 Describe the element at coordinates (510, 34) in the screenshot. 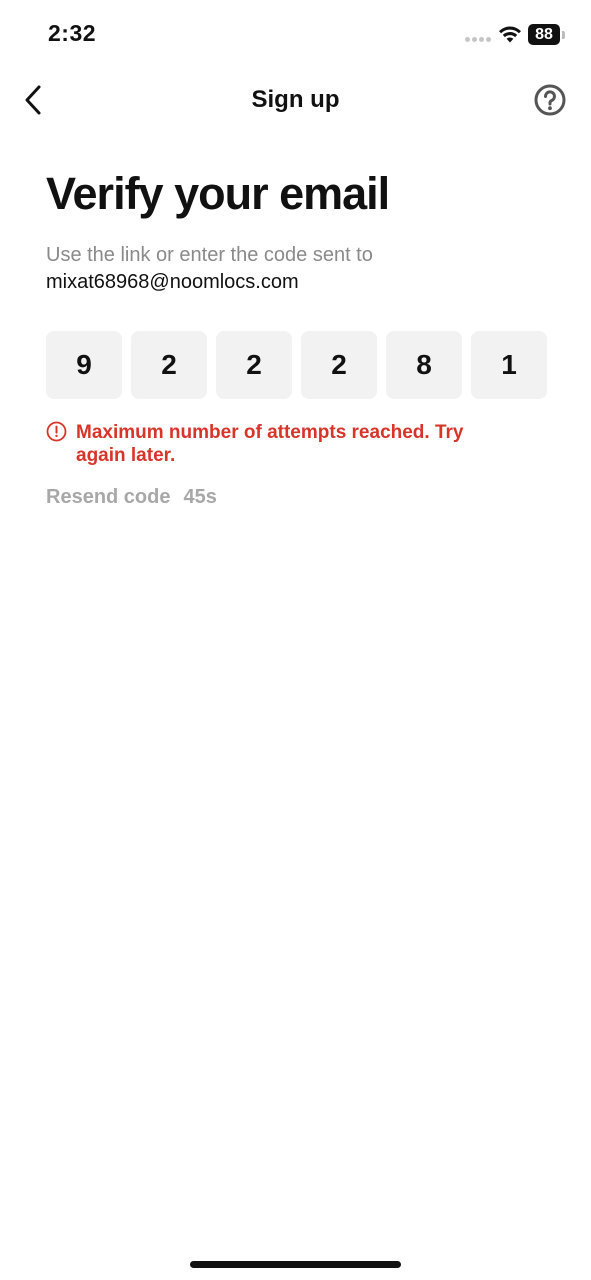

I see `wifi-icon` at that location.